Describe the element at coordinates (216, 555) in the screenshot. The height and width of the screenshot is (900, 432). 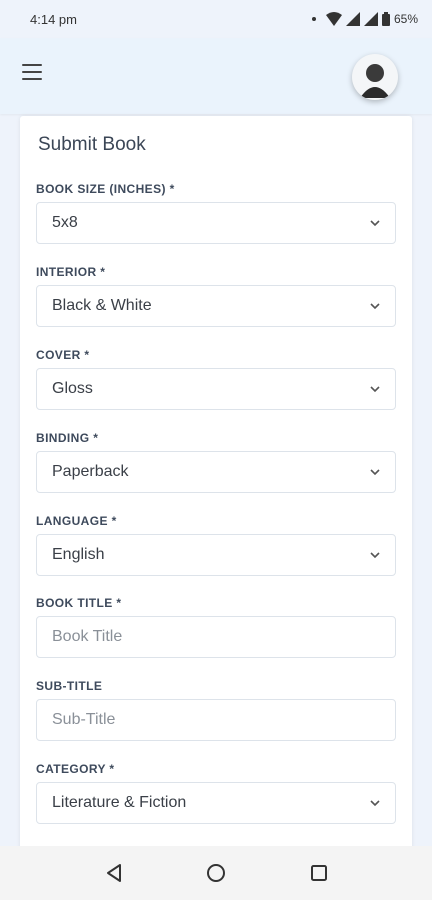
I see `language-select: English` at that location.